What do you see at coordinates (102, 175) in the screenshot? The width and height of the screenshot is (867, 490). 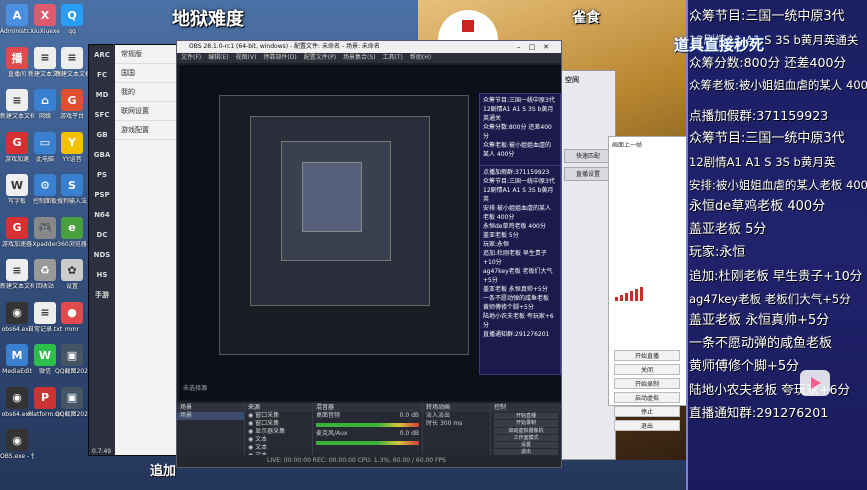 I see `emulator-system-tab: PS` at bounding box center [102, 175].